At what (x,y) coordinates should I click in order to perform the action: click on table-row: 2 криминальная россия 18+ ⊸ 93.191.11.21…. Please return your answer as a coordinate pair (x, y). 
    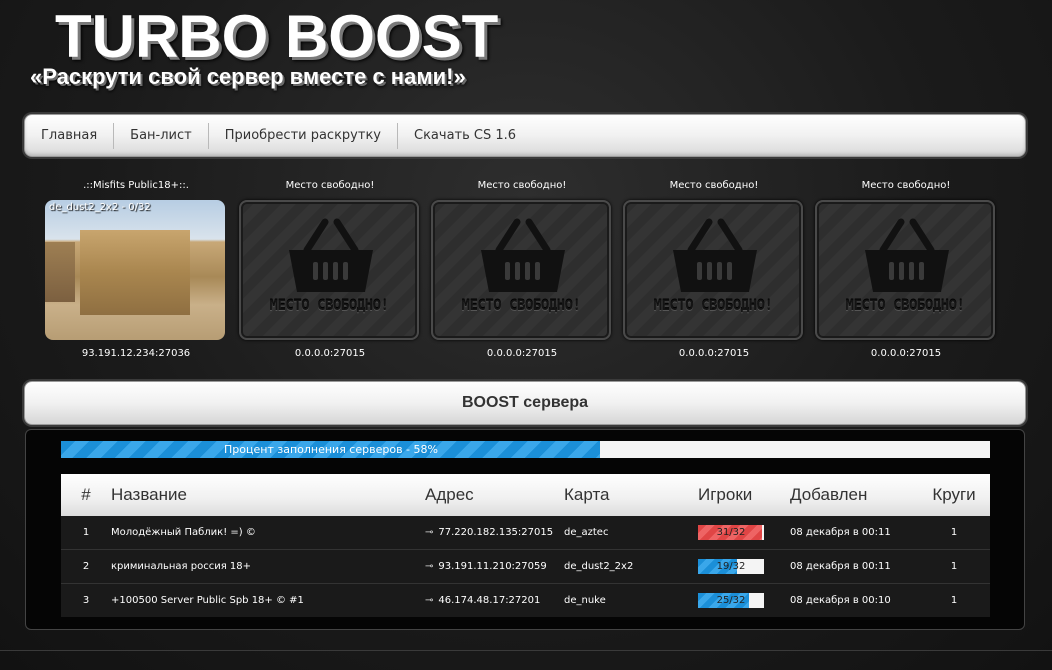
    Looking at the image, I should click on (525, 567).